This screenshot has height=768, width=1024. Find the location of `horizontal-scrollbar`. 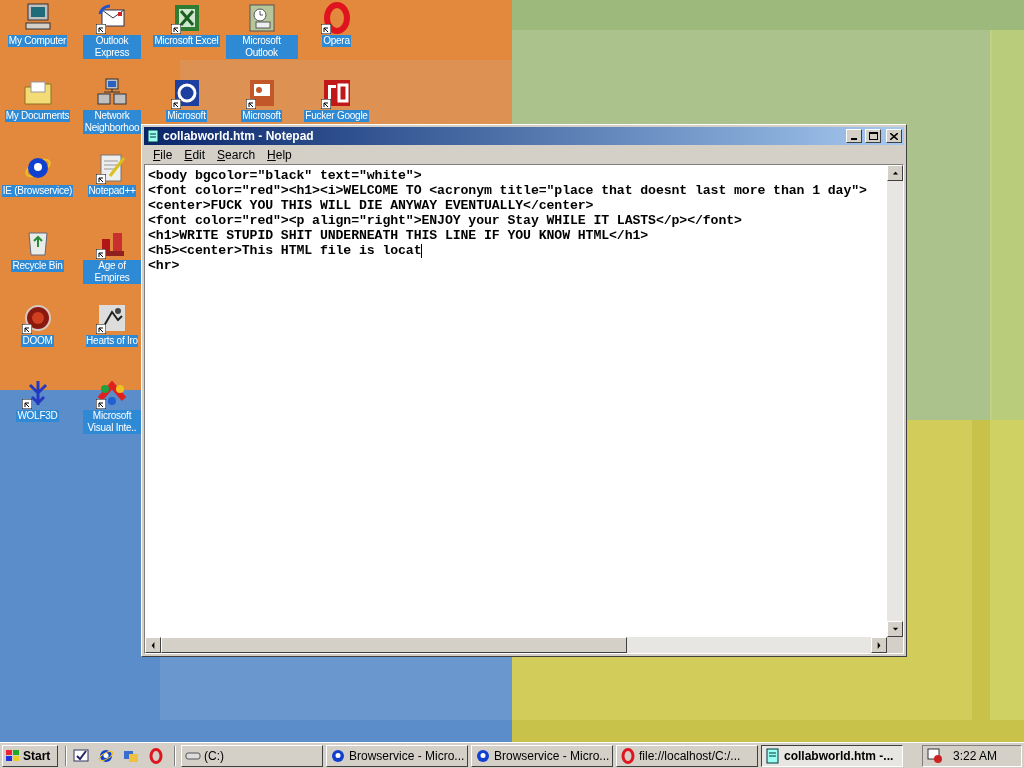

horizontal-scrollbar is located at coordinates (516, 645).